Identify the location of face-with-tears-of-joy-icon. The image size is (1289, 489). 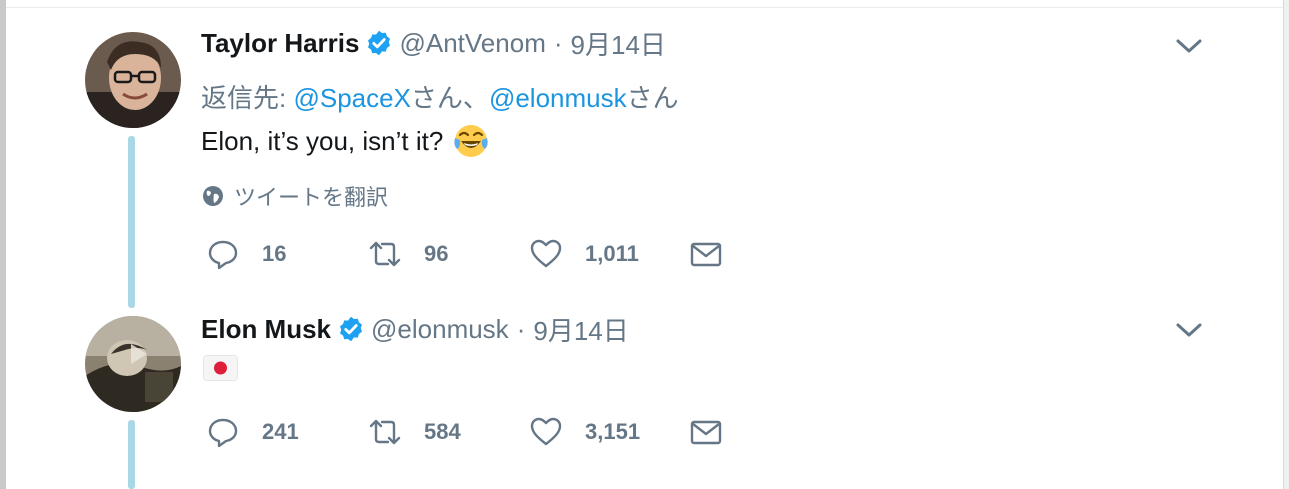
(471, 141).